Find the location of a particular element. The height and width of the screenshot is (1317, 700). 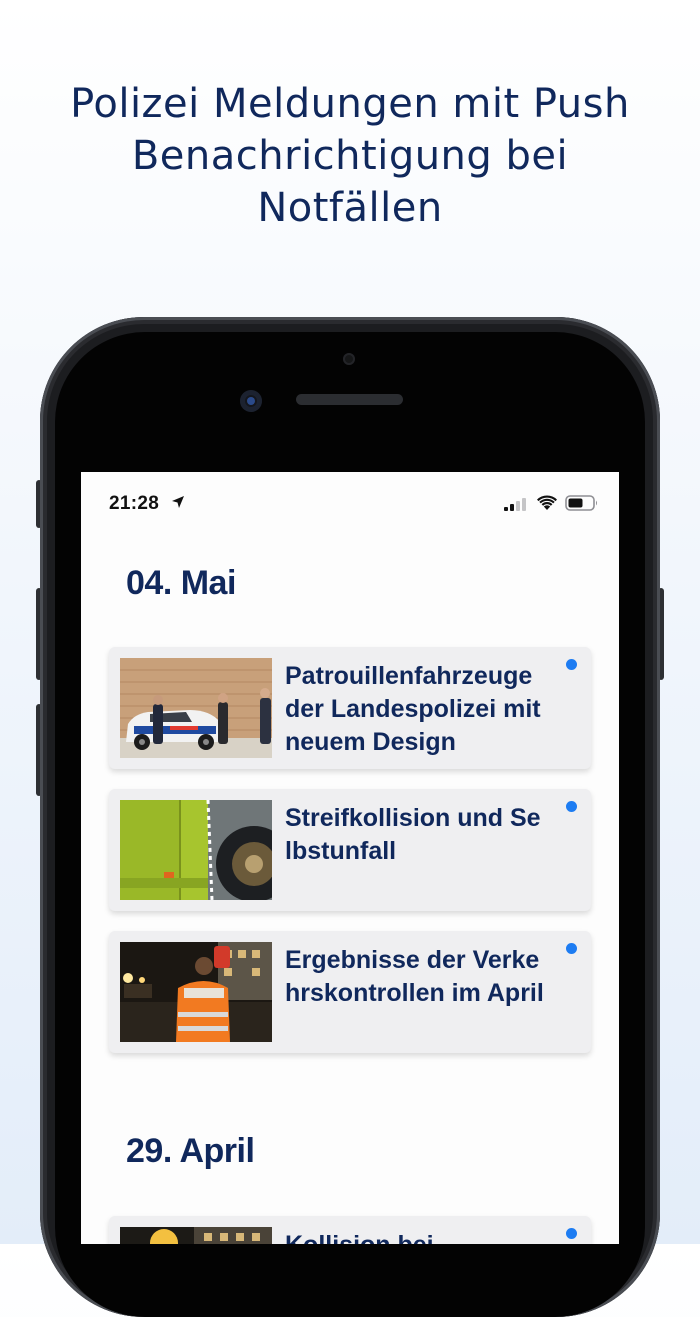

police-car-photo is located at coordinates (196, 708).